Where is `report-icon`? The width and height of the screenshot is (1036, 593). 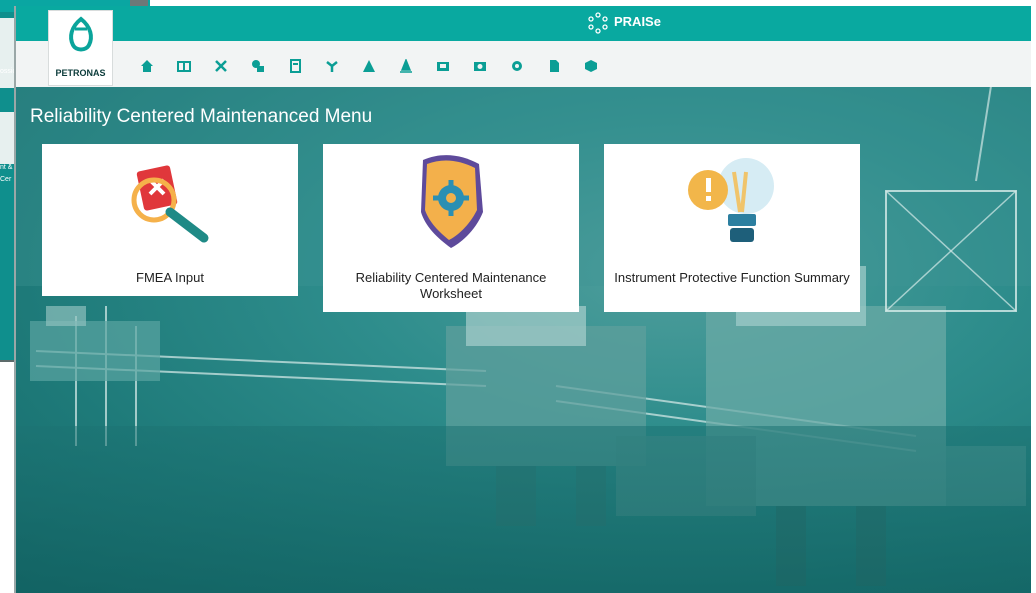 report-icon is located at coordinates (442, 66).